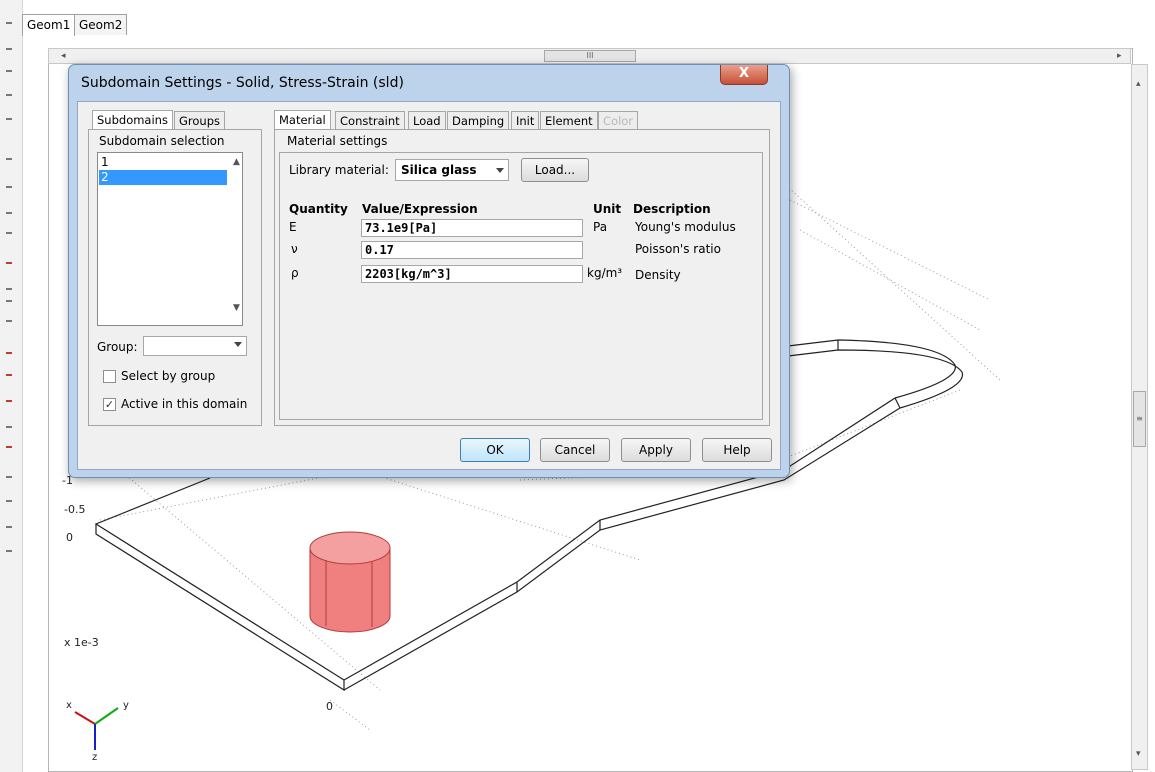 The image size is (1155, 772). What do you see at coordinates (109, 404) in the screenshot?
I see `active-in-domain-checkbox: ✓` at bounding box center [109, 404].